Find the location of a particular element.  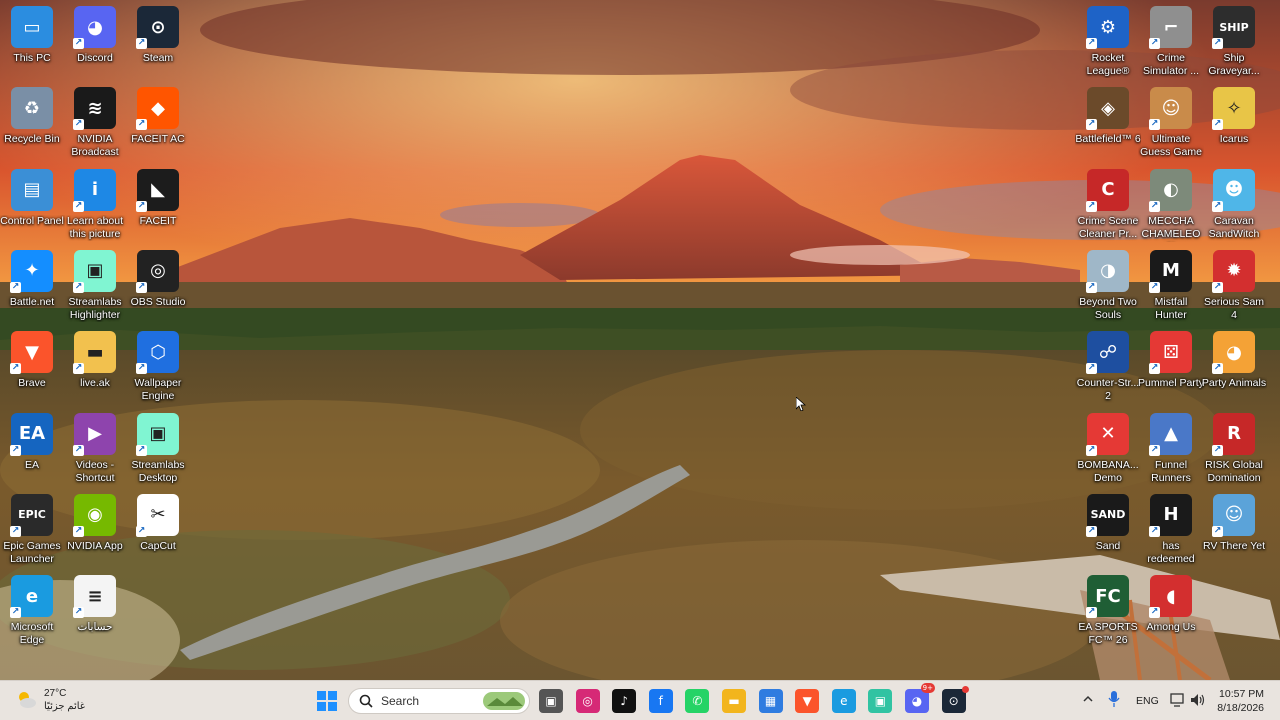

taskbar-app-tiktok: ♪ is located at coordinates (624, 701).